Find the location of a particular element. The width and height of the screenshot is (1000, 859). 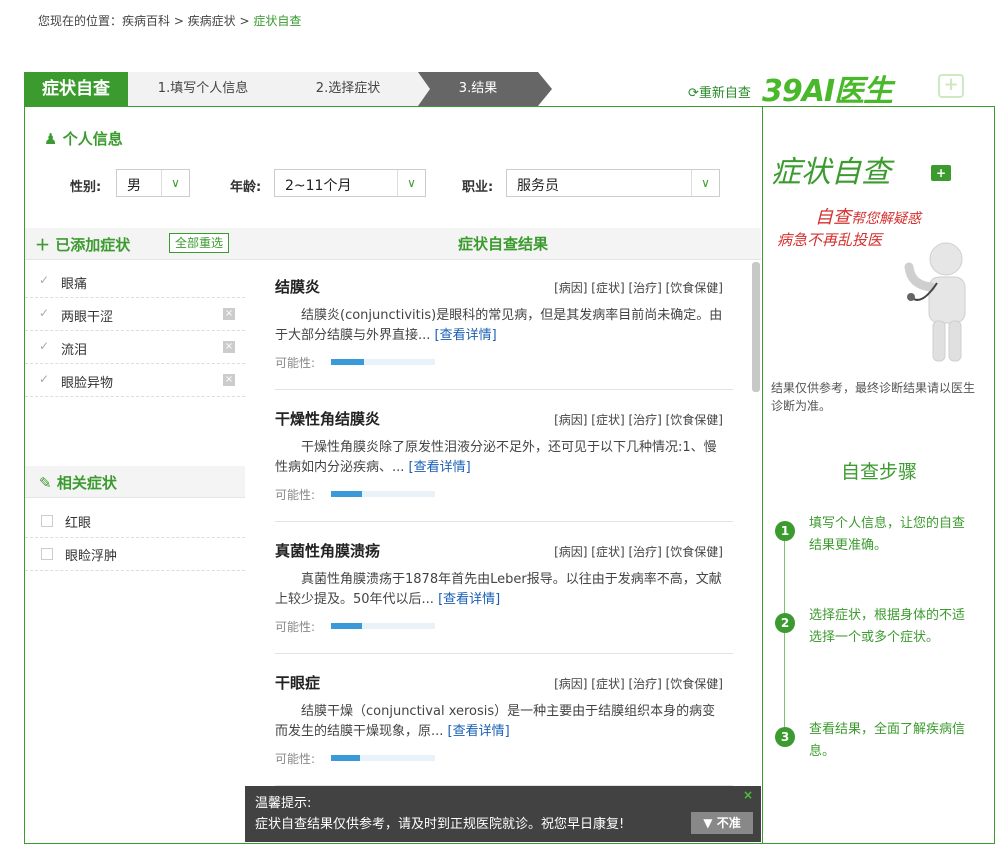

restart-button: ⟳重新自查 is located at coordinates (719, 91).